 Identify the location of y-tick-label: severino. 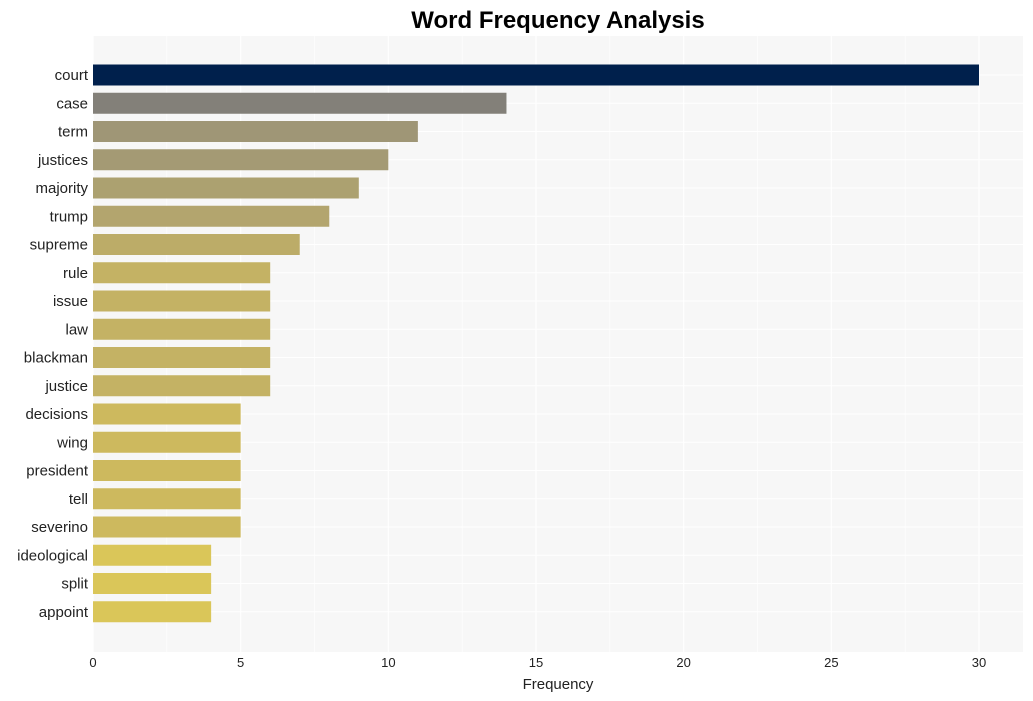
(59, 527).